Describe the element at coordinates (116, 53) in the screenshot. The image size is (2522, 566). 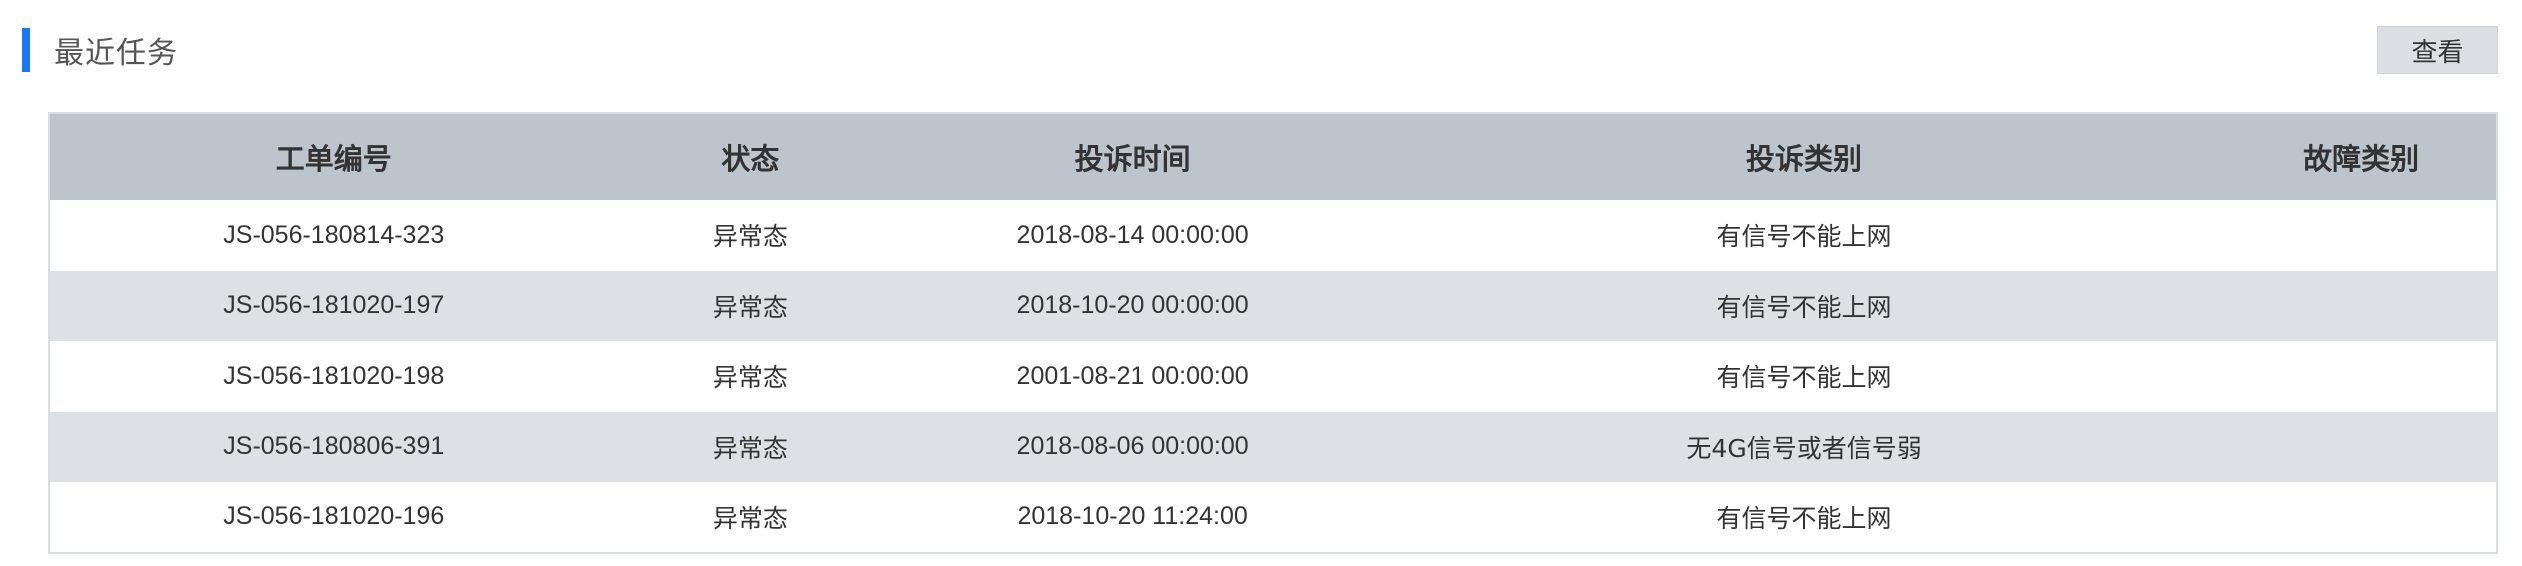
I see `panel-title: 最近任务` at that location.